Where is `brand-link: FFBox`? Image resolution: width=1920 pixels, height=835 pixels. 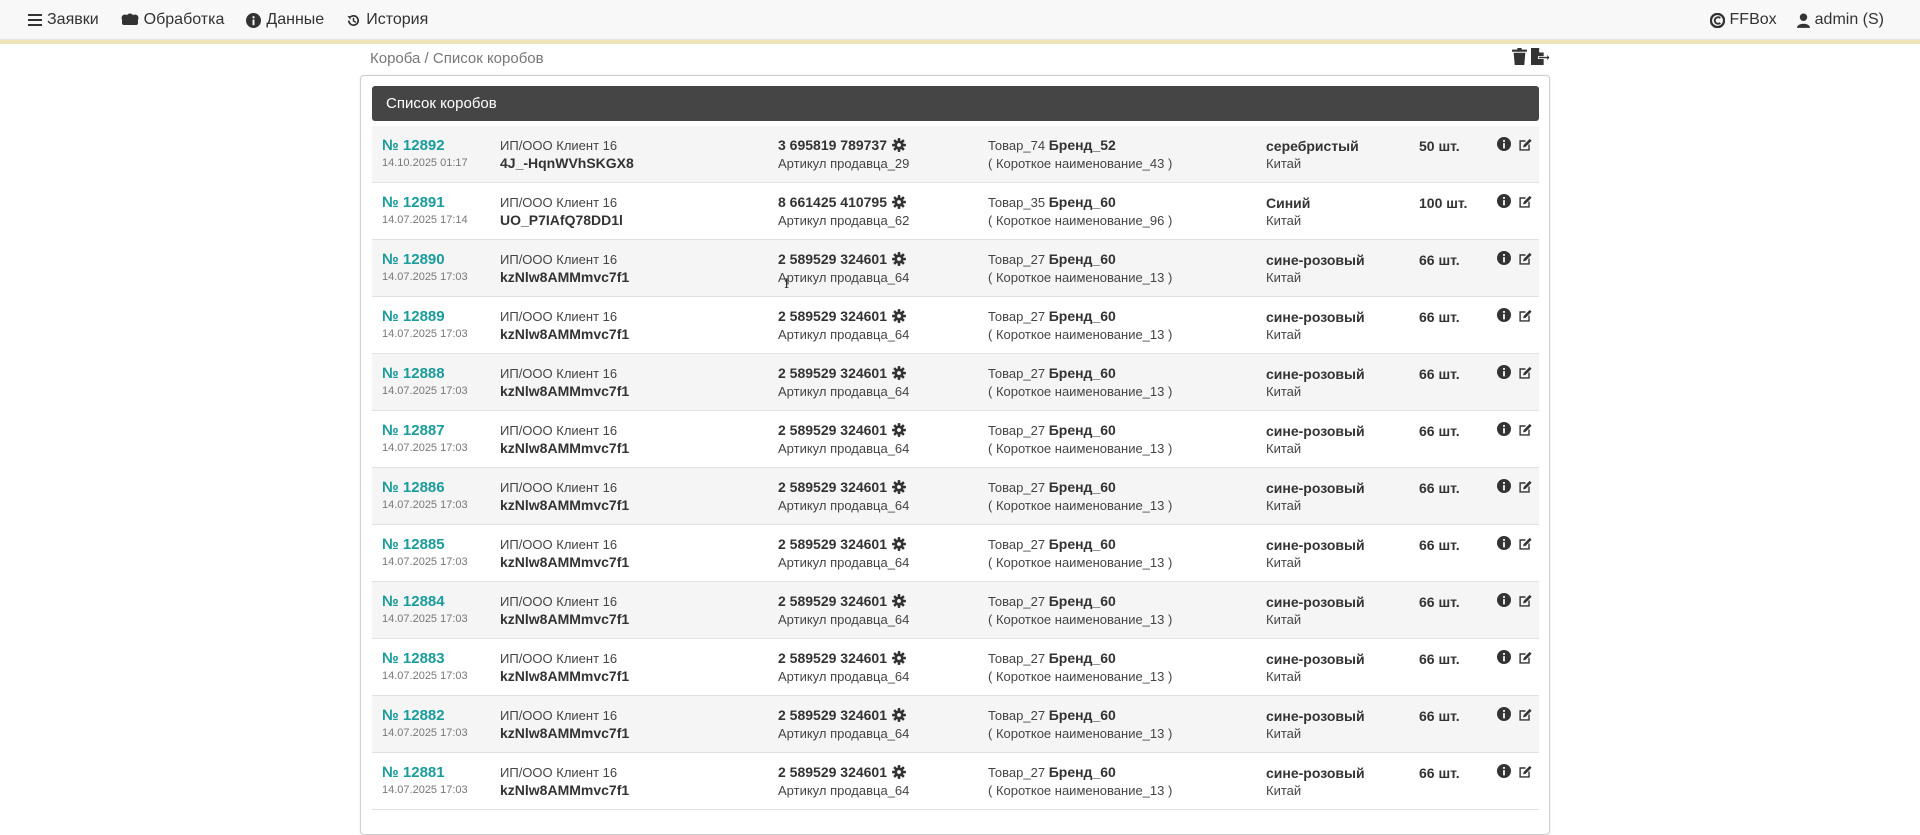 brand-link: FFBox is located at coordinates (1743, 20).